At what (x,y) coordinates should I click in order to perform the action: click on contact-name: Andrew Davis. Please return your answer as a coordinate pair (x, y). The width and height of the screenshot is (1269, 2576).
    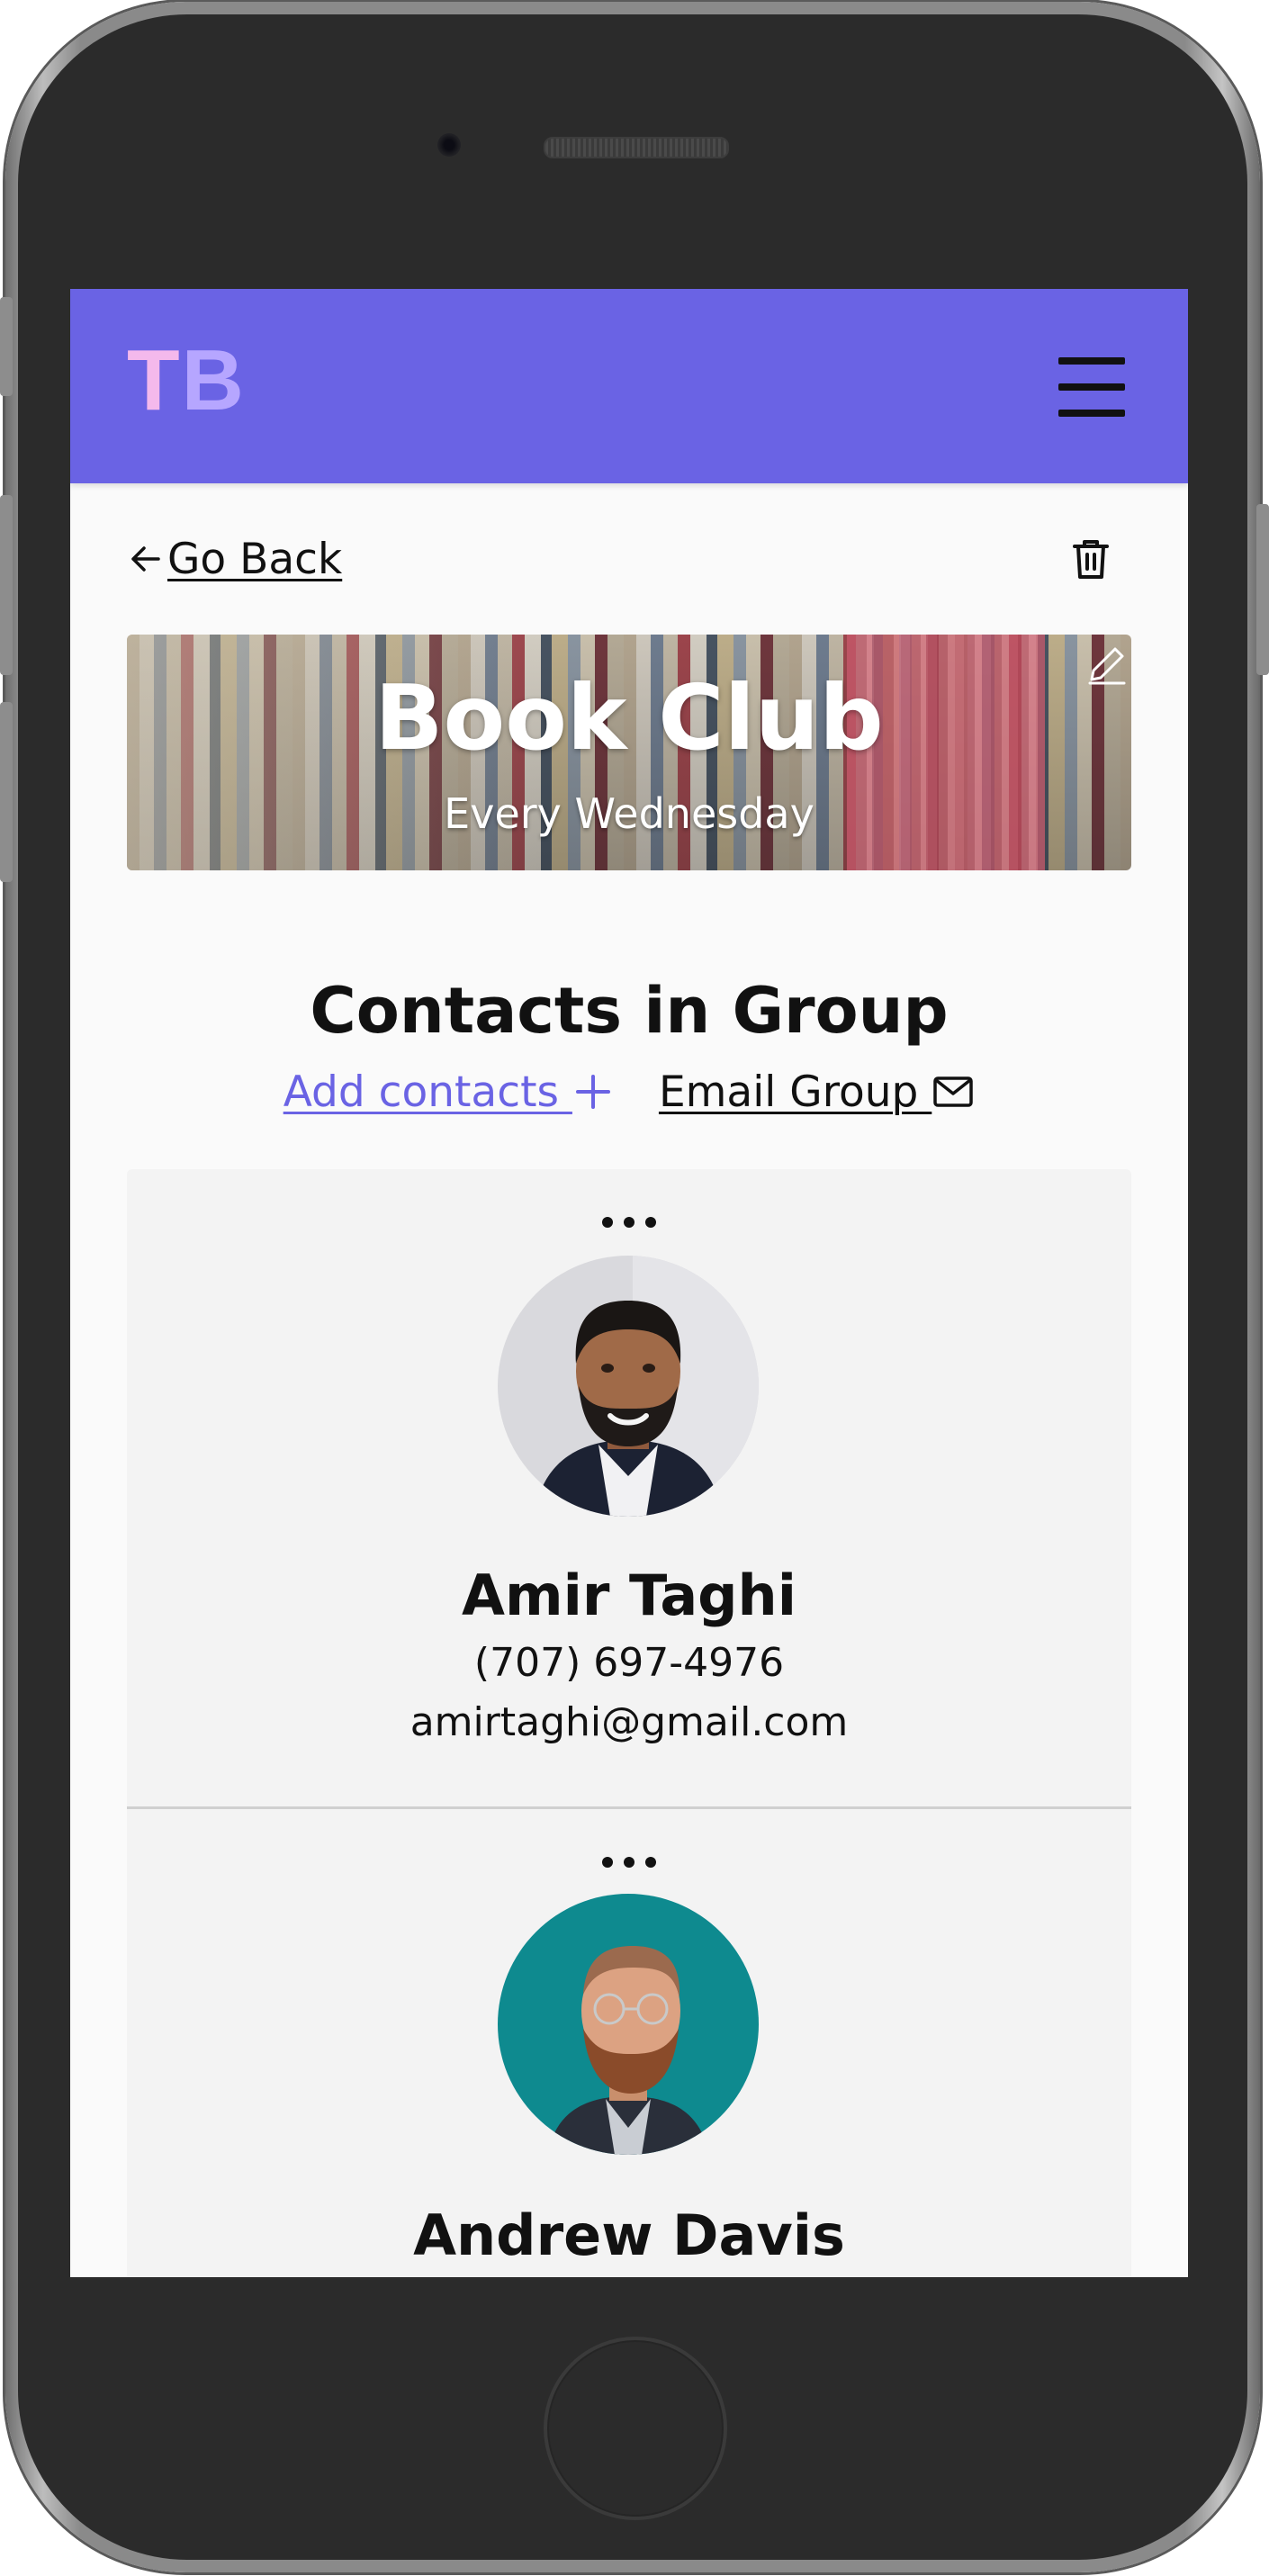
    Looking at the image, I should click on (629, 2235).